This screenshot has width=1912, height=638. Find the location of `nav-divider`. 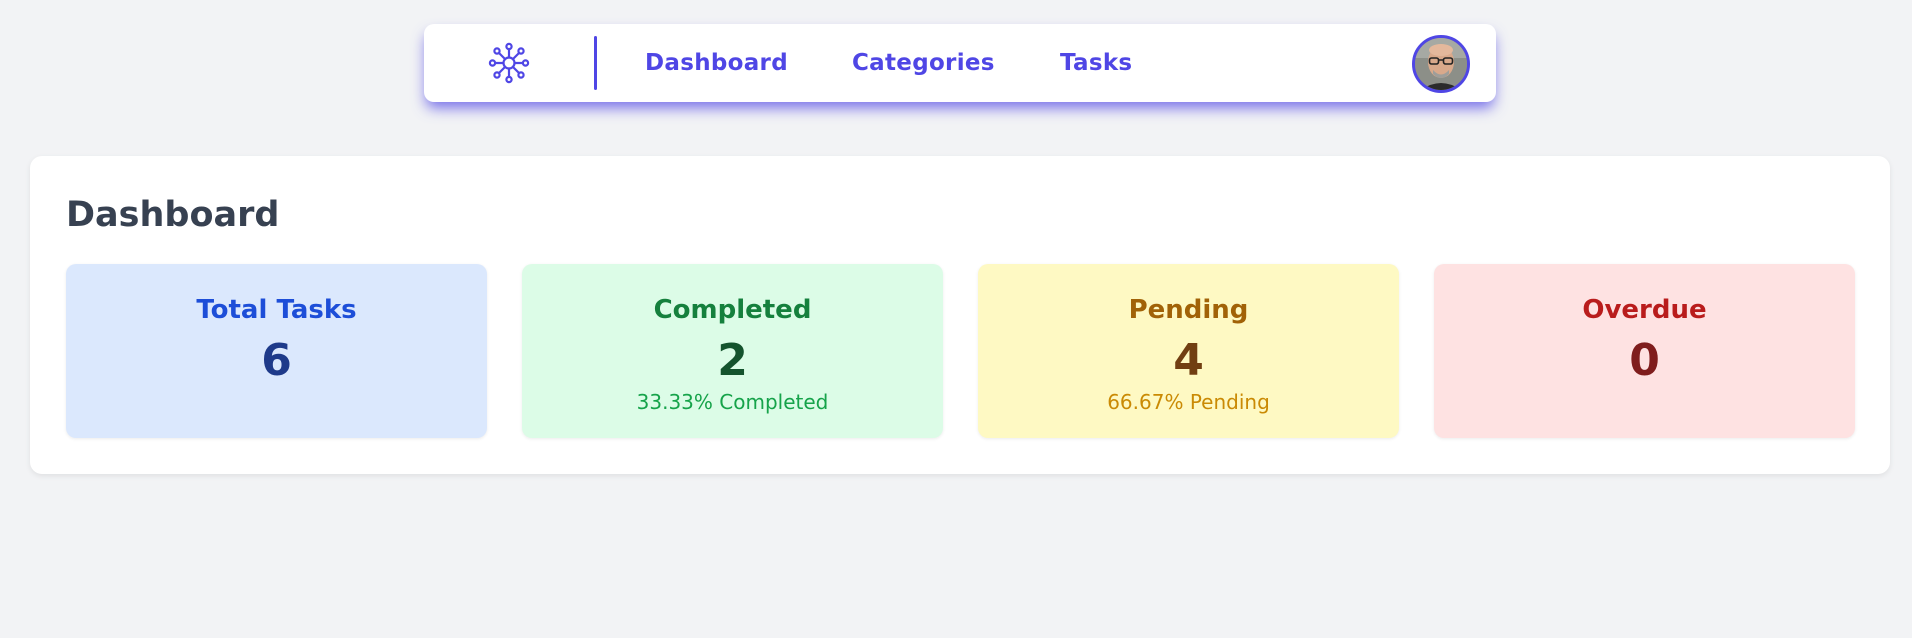

nav-divider is located at coordinates (595, 63).